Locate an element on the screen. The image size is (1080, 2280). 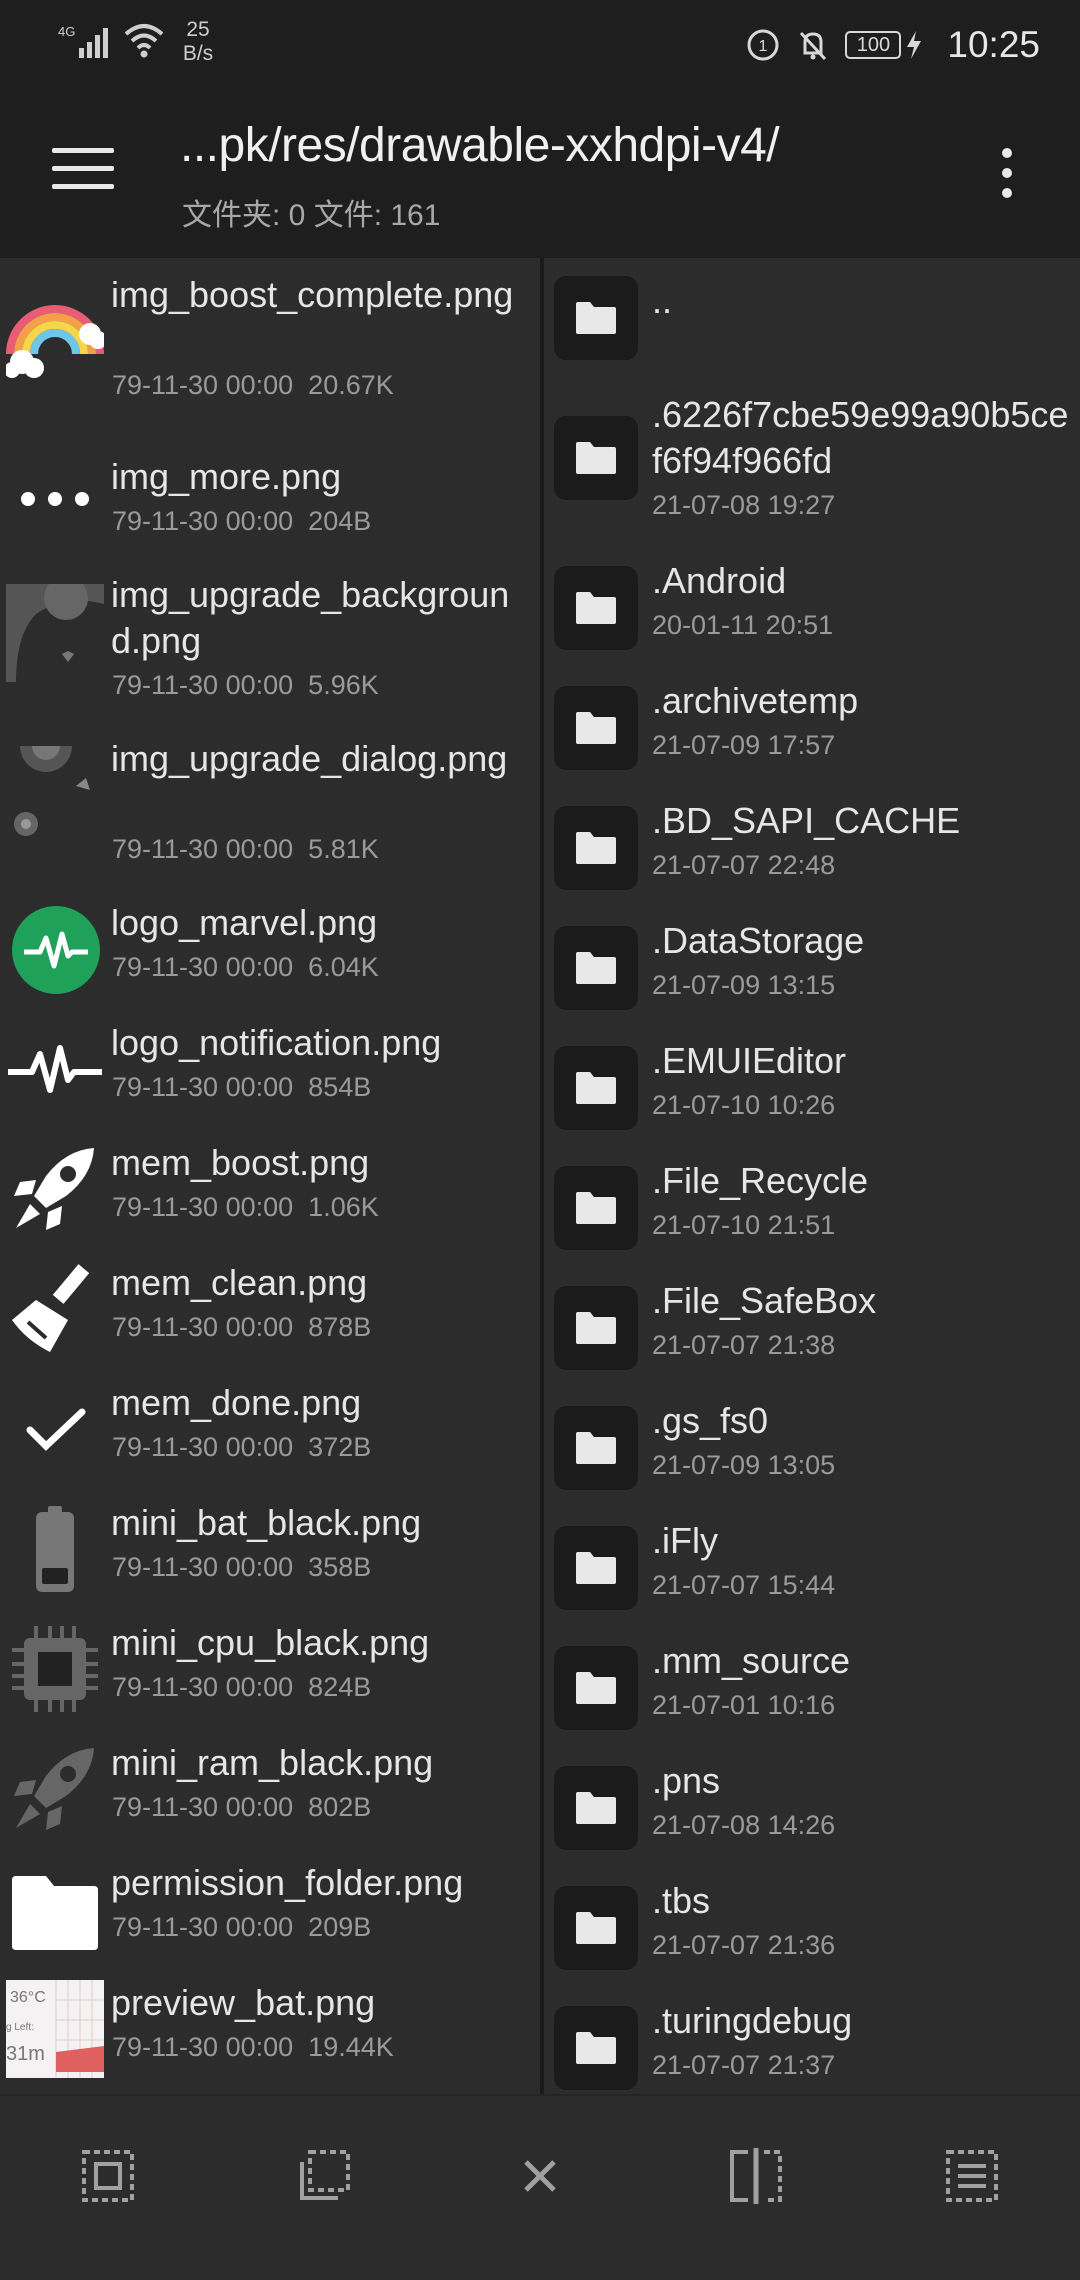
folder-name: .DataStorage is located at coordinates (758, 940).